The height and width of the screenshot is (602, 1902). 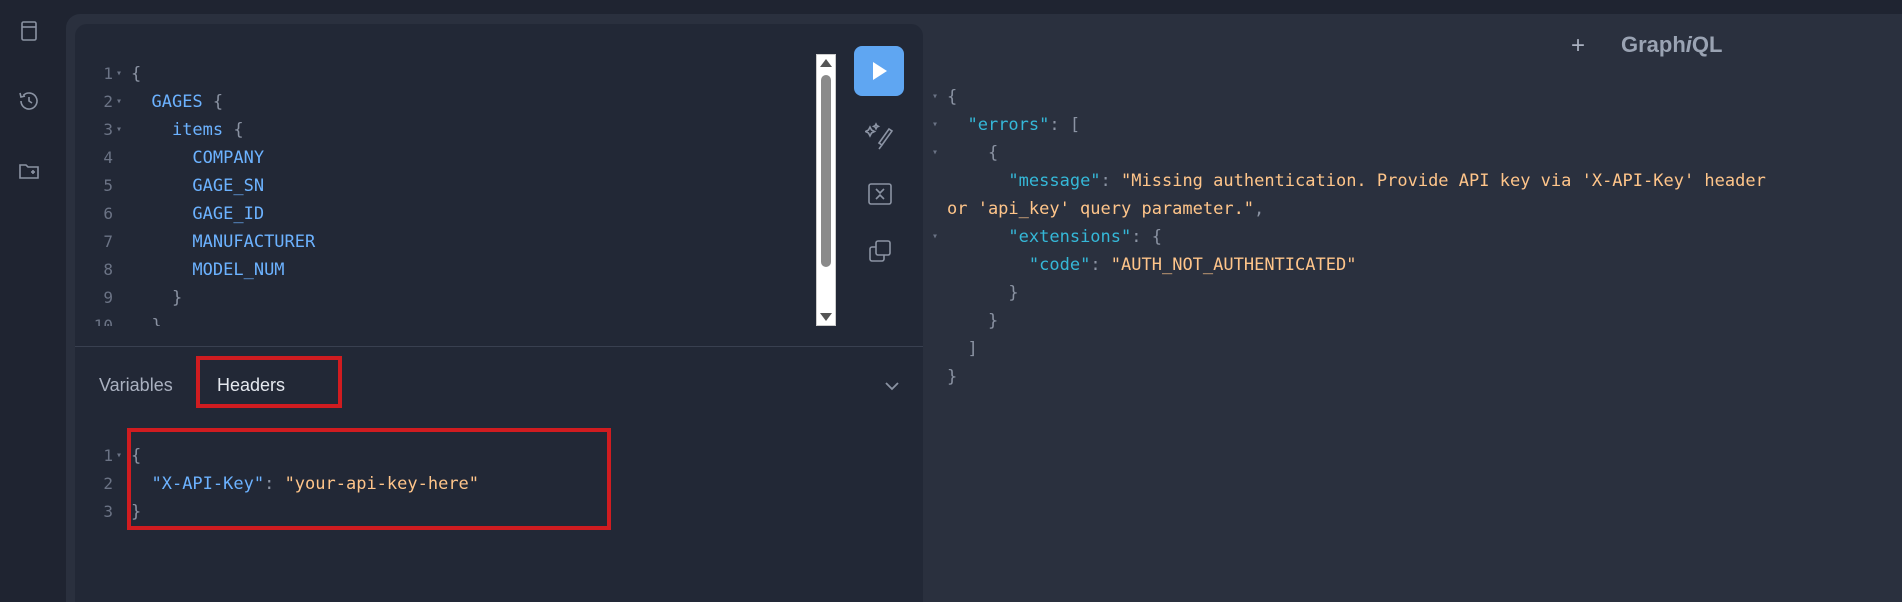 I want to click on code-text: GAGE_SN, so click(x=228, y=186).